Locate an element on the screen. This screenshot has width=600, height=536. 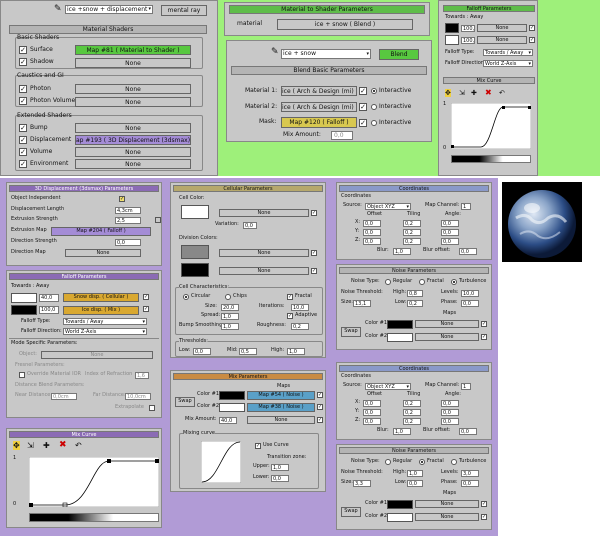
extrusion-strength-spinner is located at coordinates (158, 220).